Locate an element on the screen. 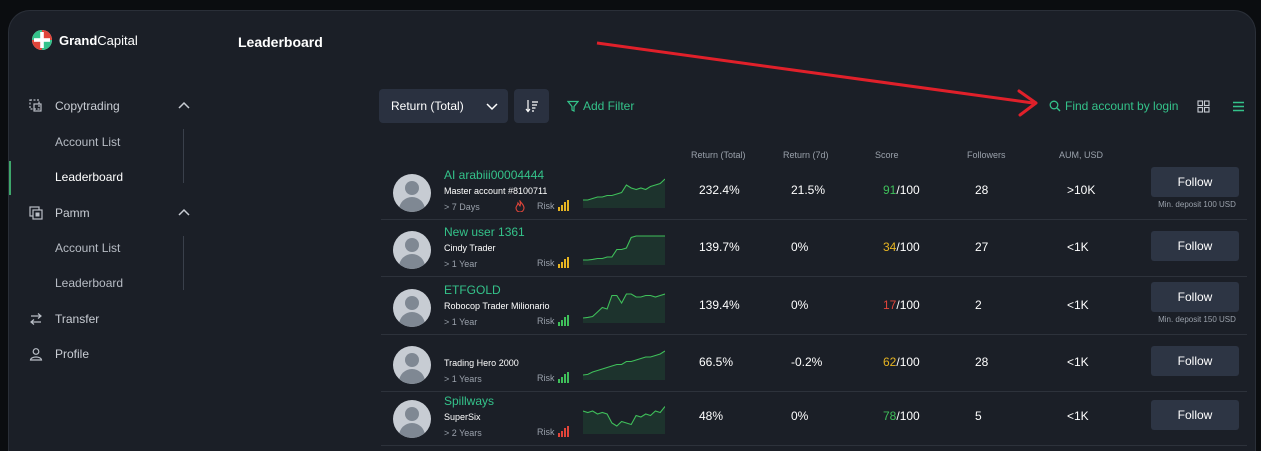 The height and width of the screenshot is (451, 1261). score-value: 34/100 is located at coordinates (901, 247).